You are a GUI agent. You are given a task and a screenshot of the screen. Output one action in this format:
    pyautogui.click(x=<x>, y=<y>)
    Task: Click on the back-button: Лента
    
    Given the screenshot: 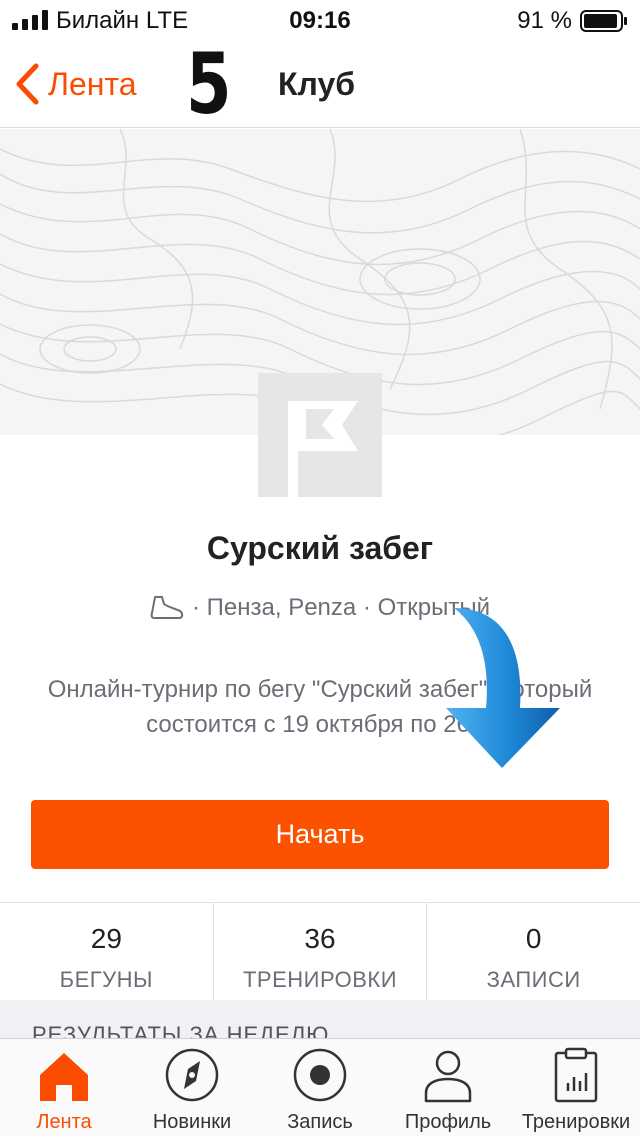 What is the action you would take?
    pyautogui.click(x=75, y=84)
    